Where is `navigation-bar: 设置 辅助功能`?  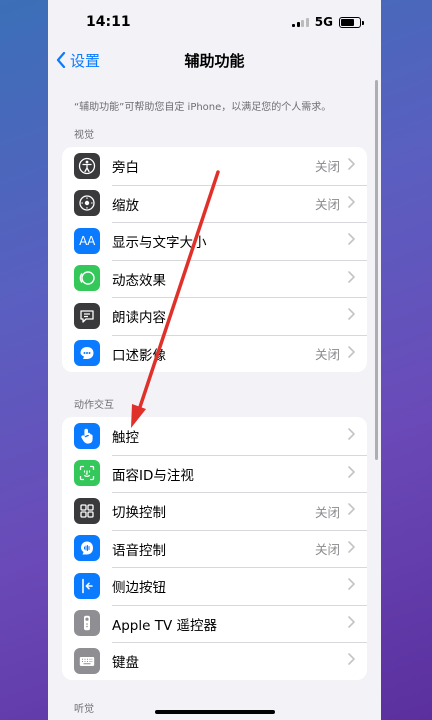 navigation-bar: 设置 辅助功能 is located at coordinates (214, 60).